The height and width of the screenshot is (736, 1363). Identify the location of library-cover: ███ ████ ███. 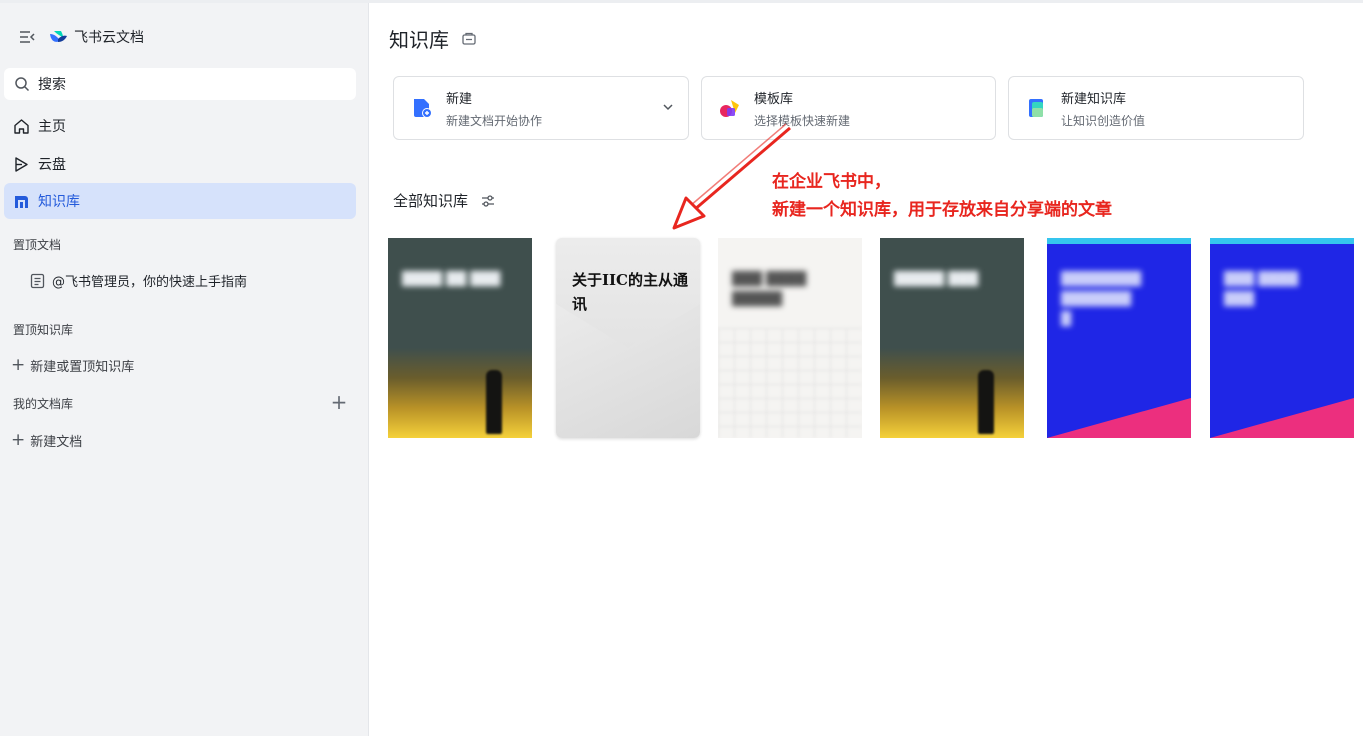
(1282, 338).